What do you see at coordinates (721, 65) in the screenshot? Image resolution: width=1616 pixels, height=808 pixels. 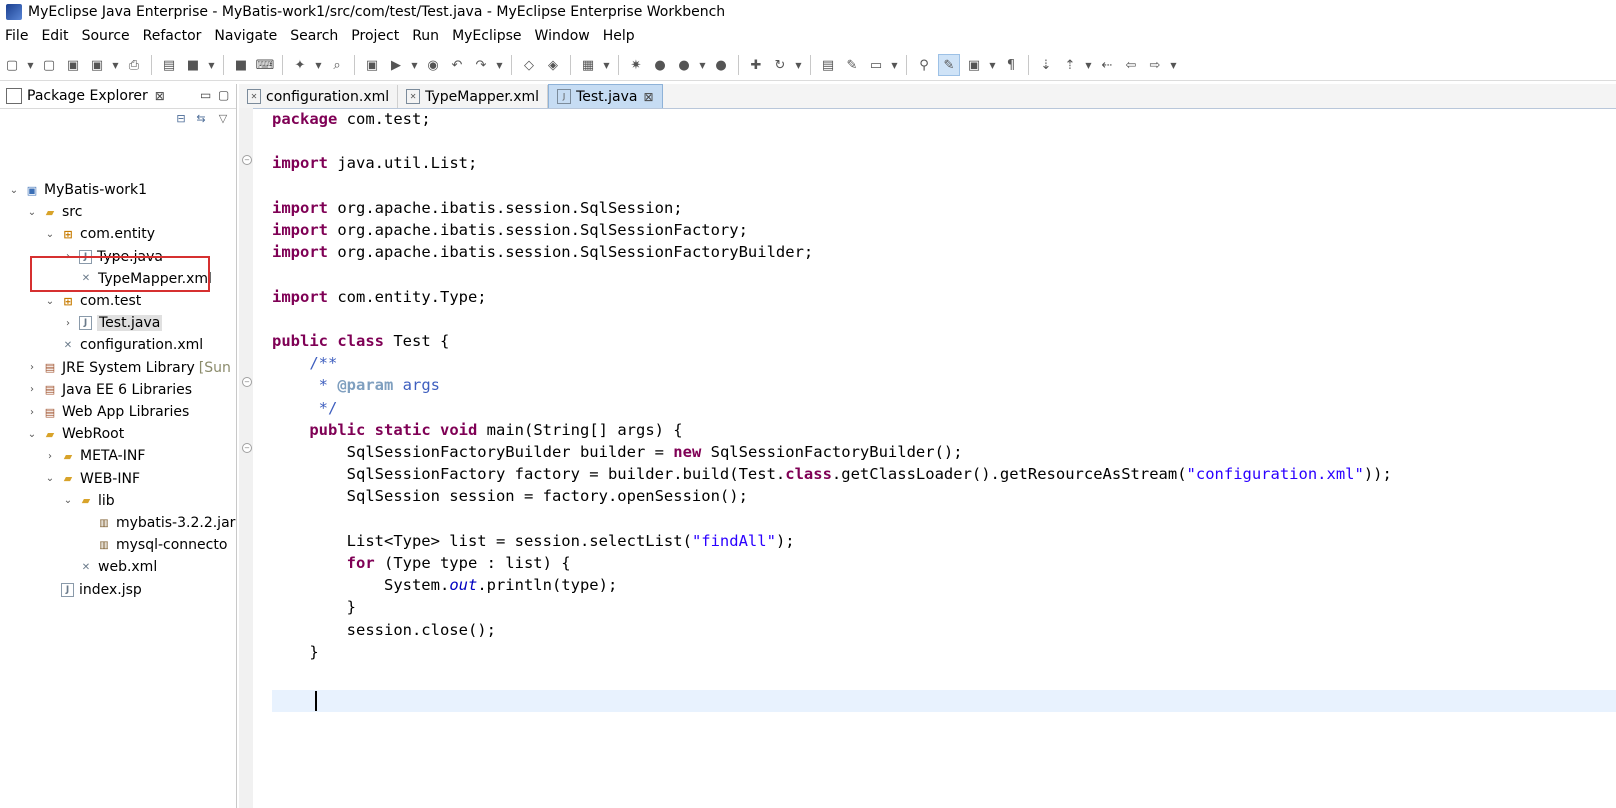 I see `external-tools-icon: ●` at bounding box center [721, 65].